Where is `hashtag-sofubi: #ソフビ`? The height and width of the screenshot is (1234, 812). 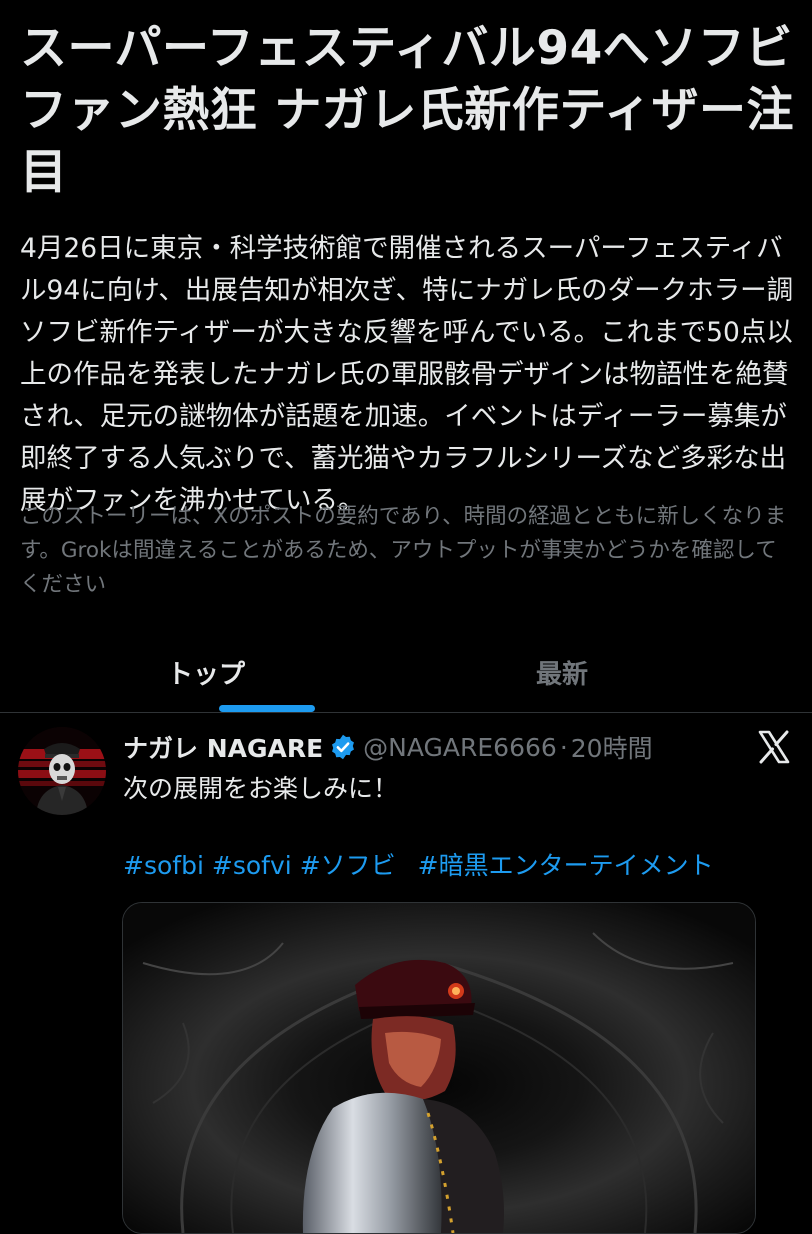
hashtag-sofubi: #ソフビ is located at coordinates (348, 865).